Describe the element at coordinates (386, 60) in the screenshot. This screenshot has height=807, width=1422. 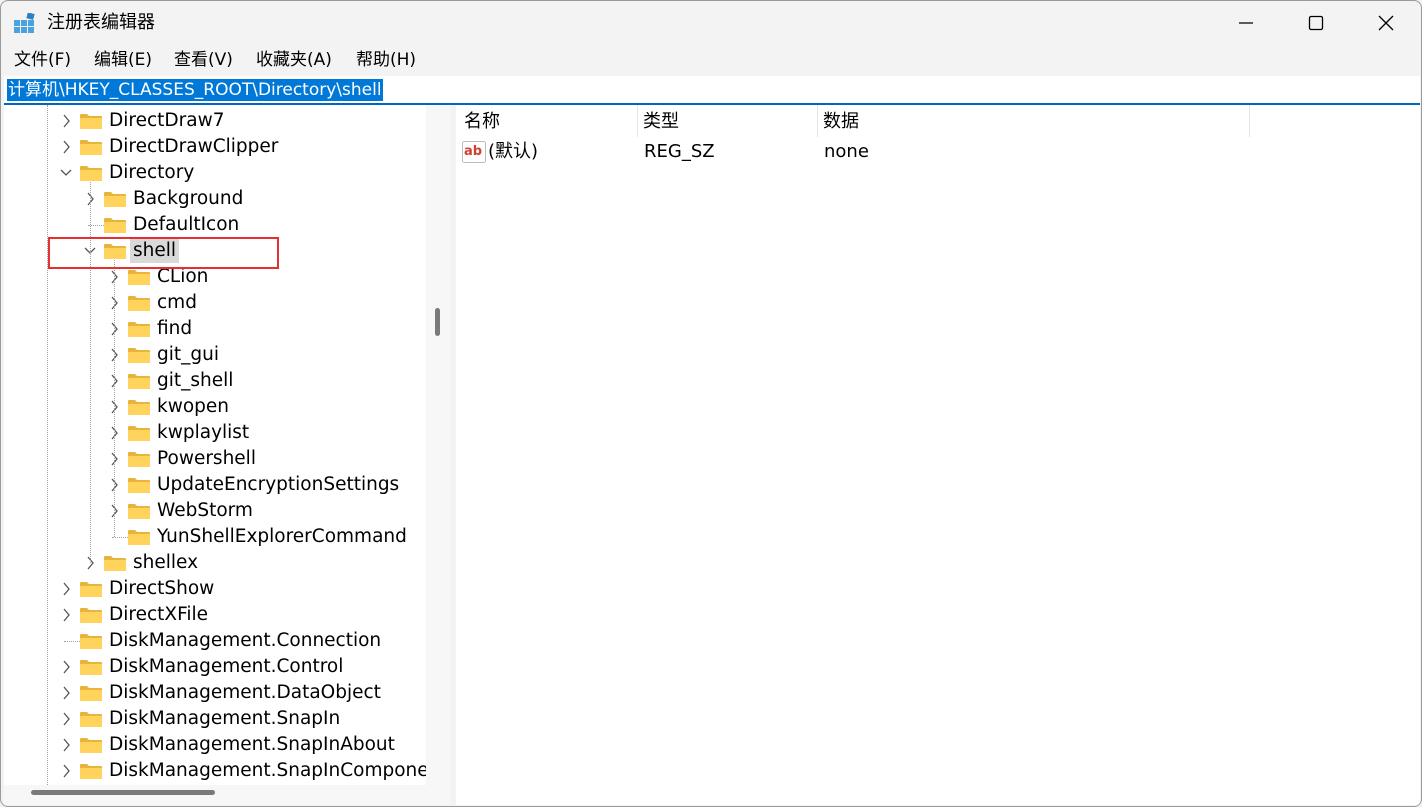
I see `menu-help: 帮助(H)` at that location.